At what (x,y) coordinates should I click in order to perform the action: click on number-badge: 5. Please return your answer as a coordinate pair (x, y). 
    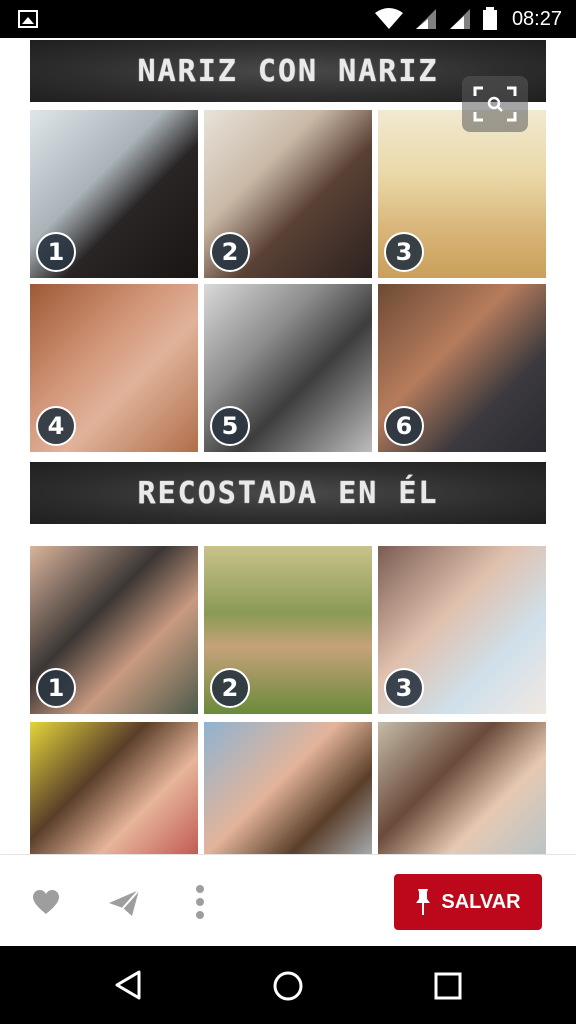
    Looking at the image, I should click on (230, 426).